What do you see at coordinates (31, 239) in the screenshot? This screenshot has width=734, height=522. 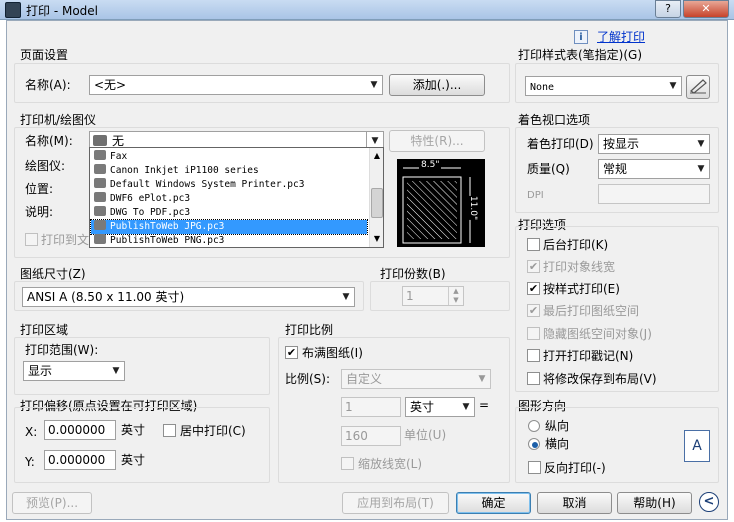 I see `print-to-file-checkbox` at bounding box center [31, 239].